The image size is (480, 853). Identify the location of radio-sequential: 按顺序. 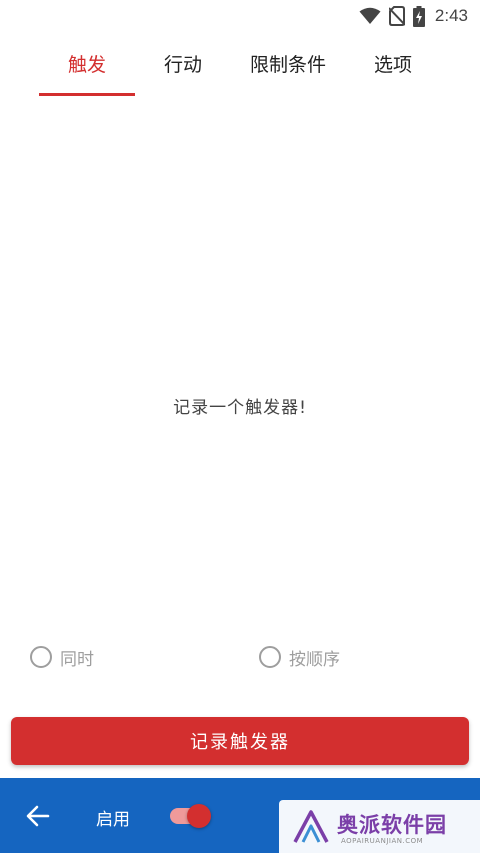
(299, 657).